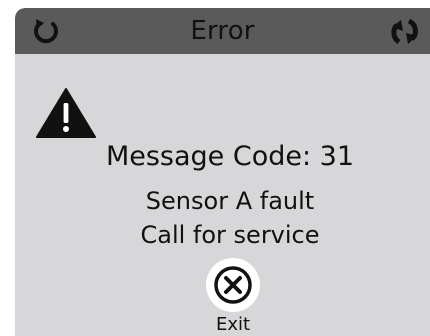  I want to click on close-circle-icon, so click(233, 285).